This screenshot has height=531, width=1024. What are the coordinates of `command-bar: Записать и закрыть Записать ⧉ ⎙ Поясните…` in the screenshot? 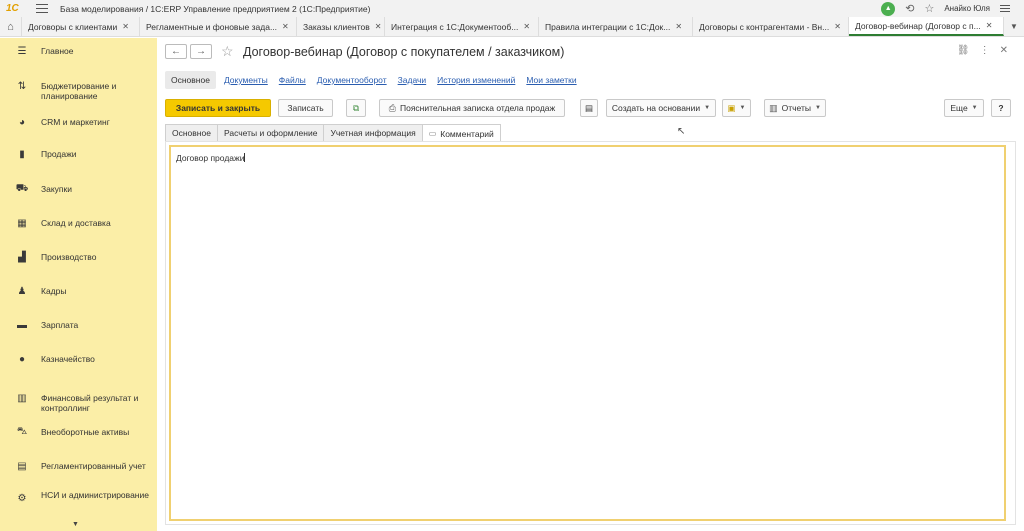 It's located at (590, 108).